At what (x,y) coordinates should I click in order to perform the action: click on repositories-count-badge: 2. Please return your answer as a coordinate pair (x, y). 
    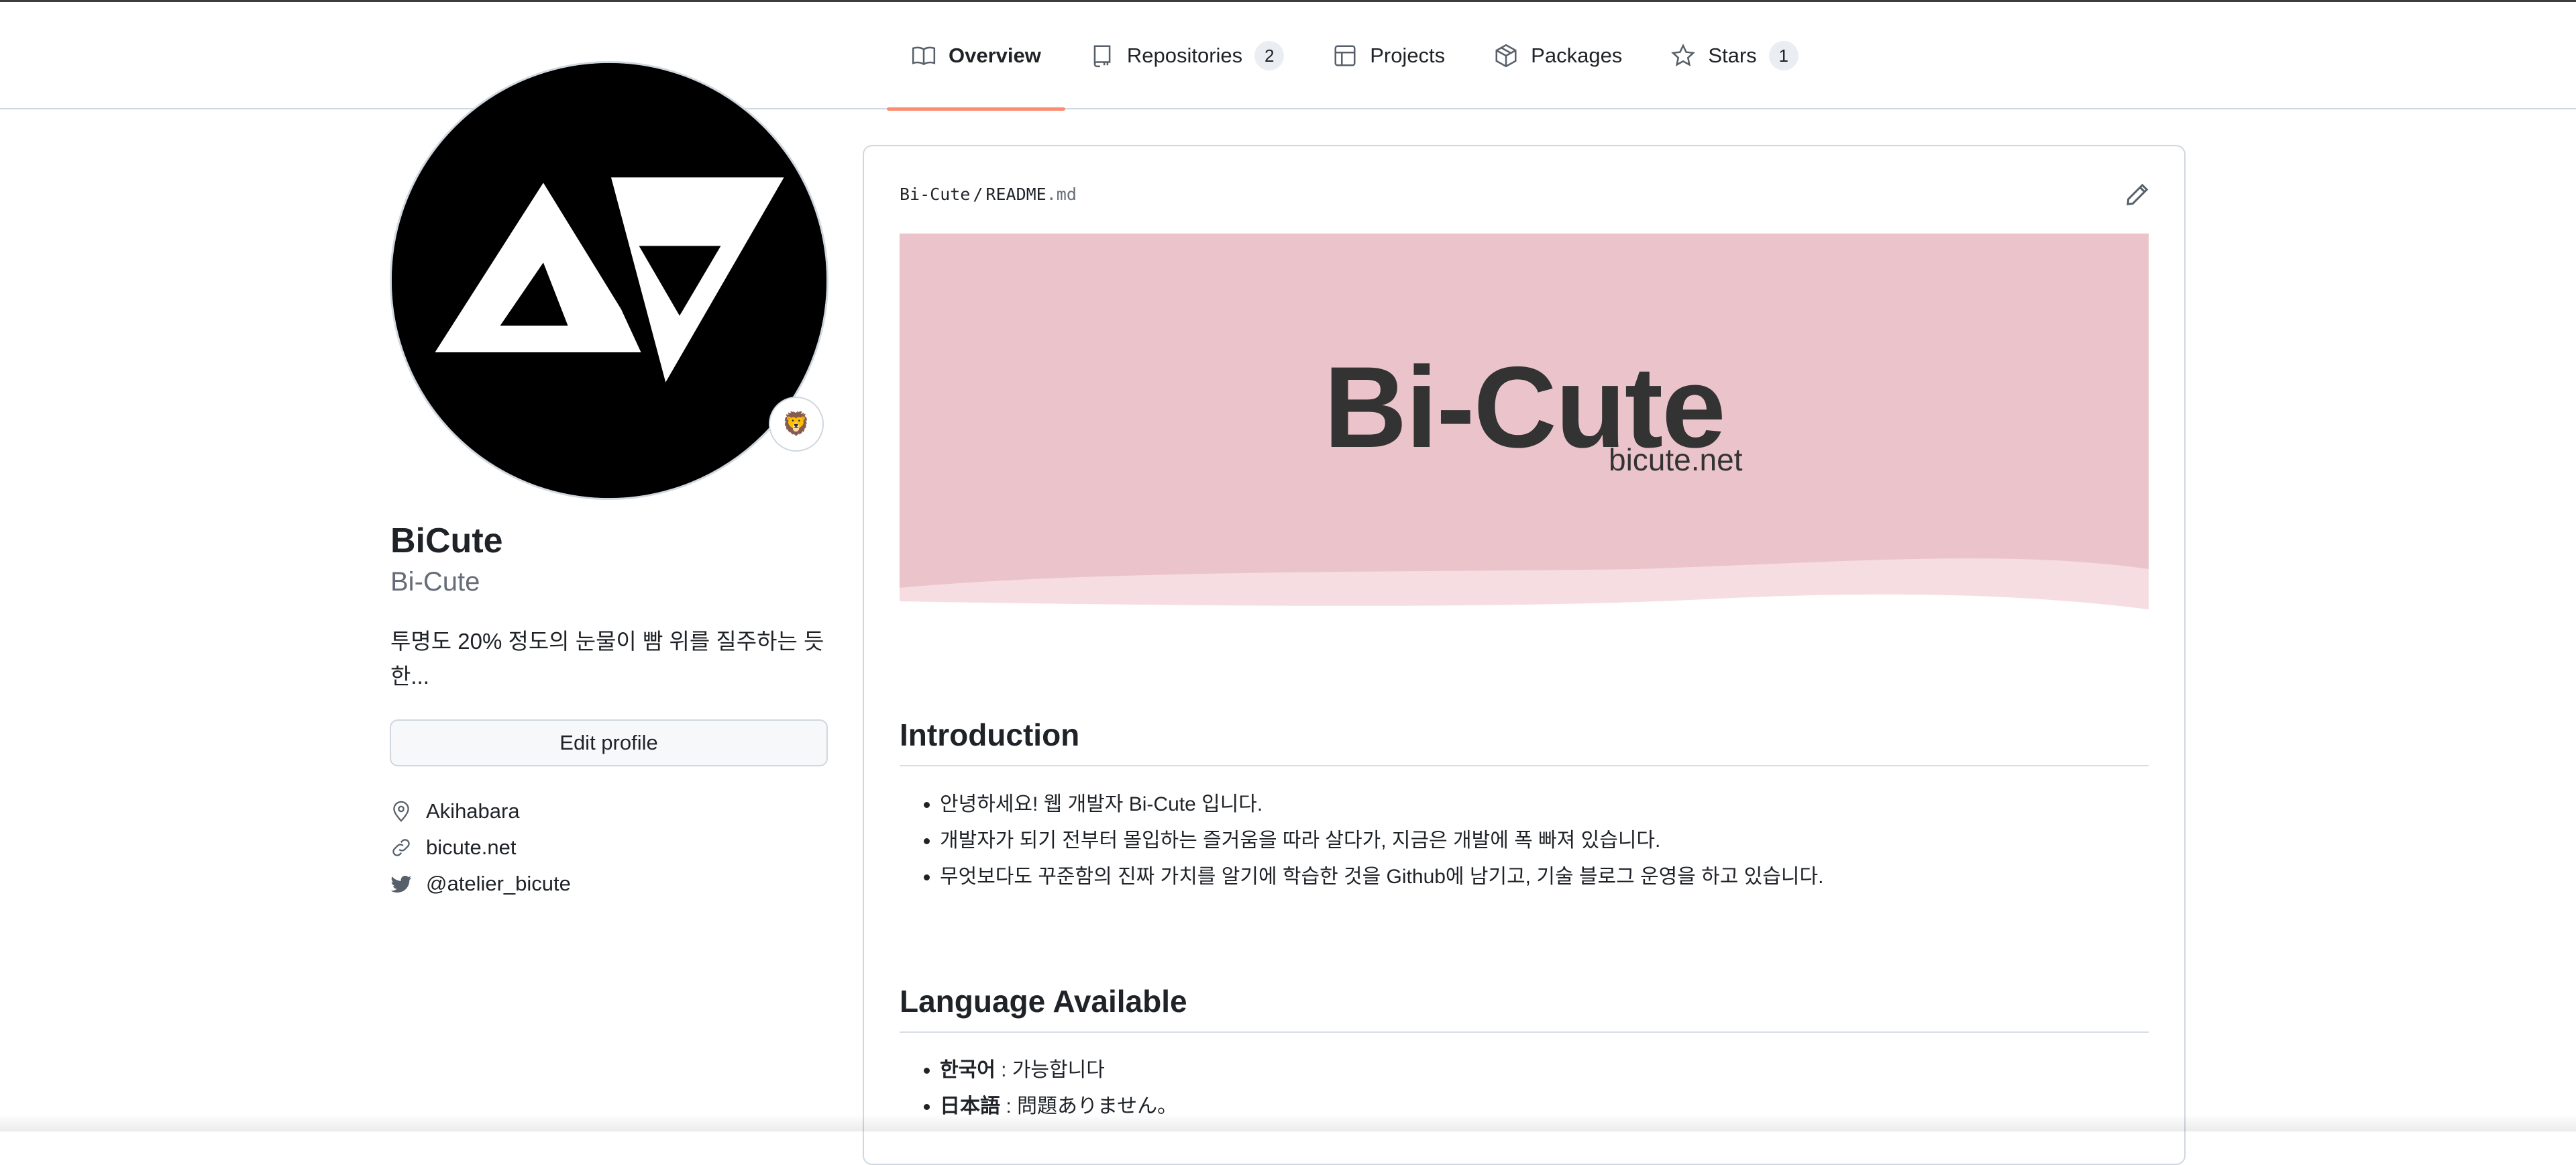
    Looking at the image, I should click on (1269, 55).